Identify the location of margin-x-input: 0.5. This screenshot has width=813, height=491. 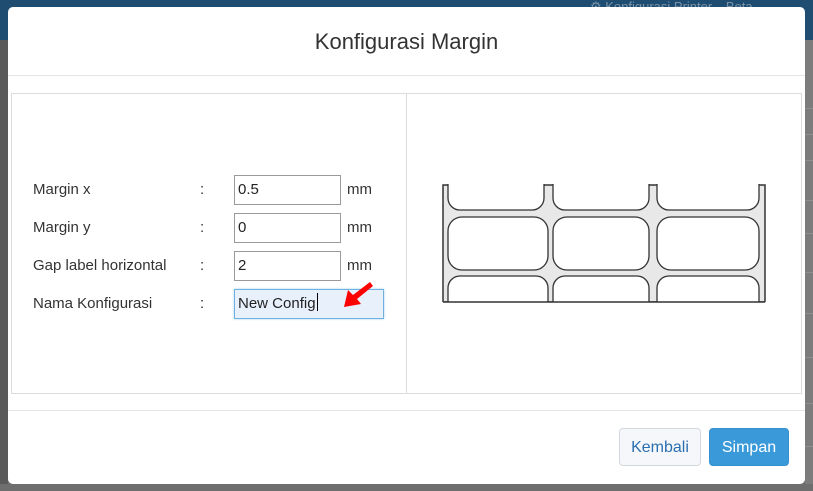
(287, 190).